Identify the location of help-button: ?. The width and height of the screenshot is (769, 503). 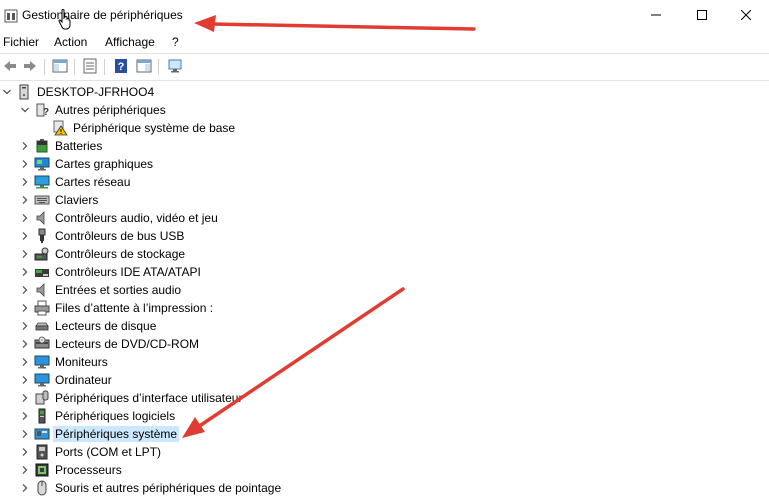
(121, 67).